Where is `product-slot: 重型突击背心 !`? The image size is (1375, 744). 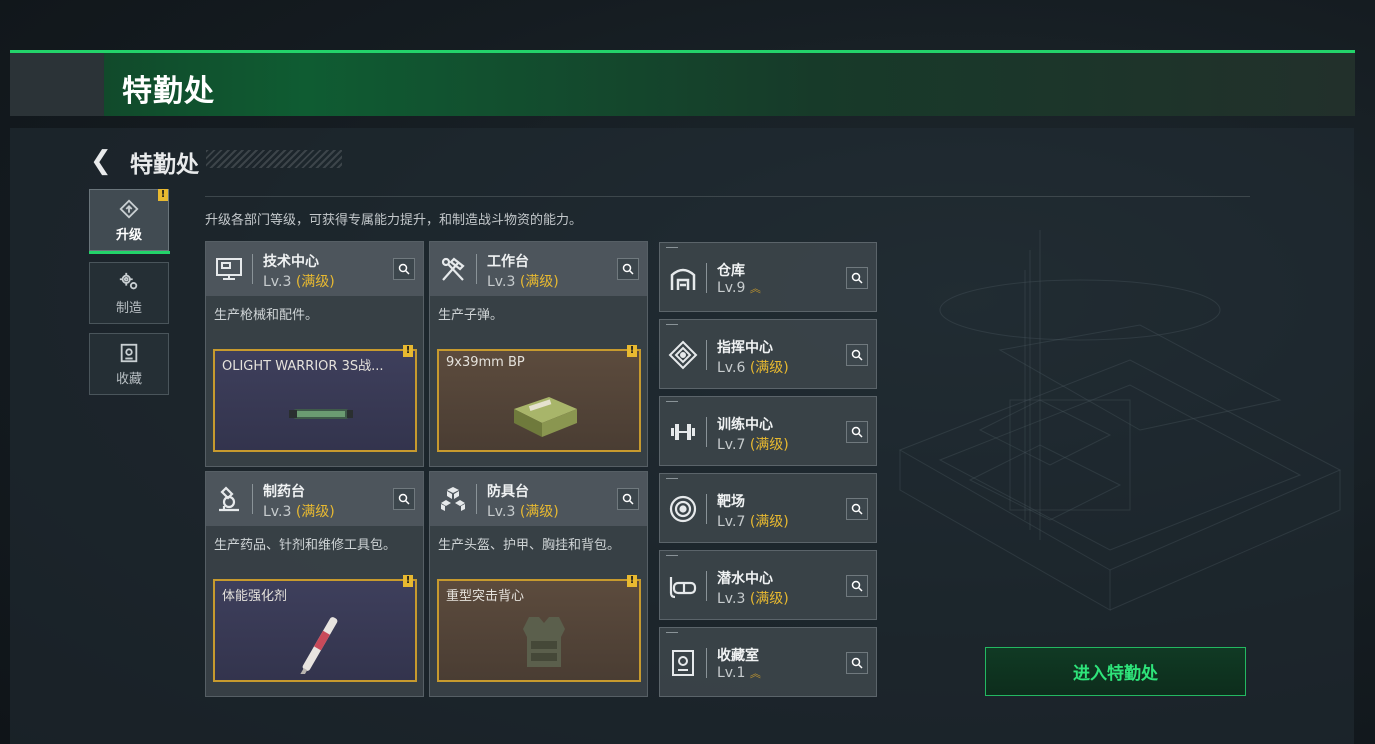 product-slot: 重型突击背心 ! is located at coordinates (539, 628).